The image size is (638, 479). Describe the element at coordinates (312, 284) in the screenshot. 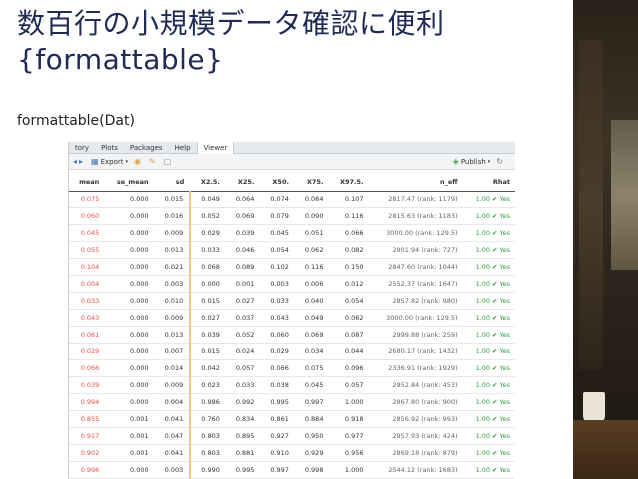

I see `table-cell: 0.006` at that location.